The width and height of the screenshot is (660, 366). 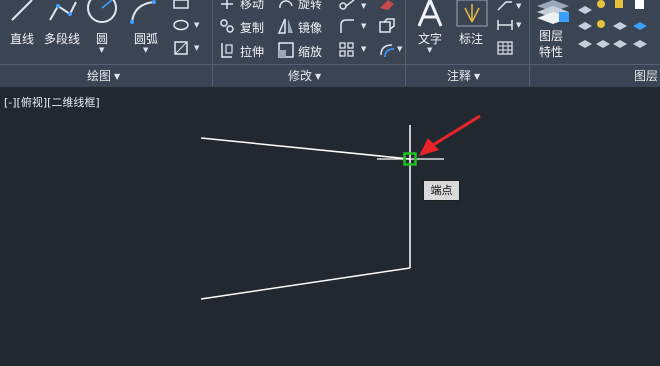 What do you see at coordinates (252, 27) in the screenshot?
I see `copy-button: 复制` at bounding box center [252, 27].